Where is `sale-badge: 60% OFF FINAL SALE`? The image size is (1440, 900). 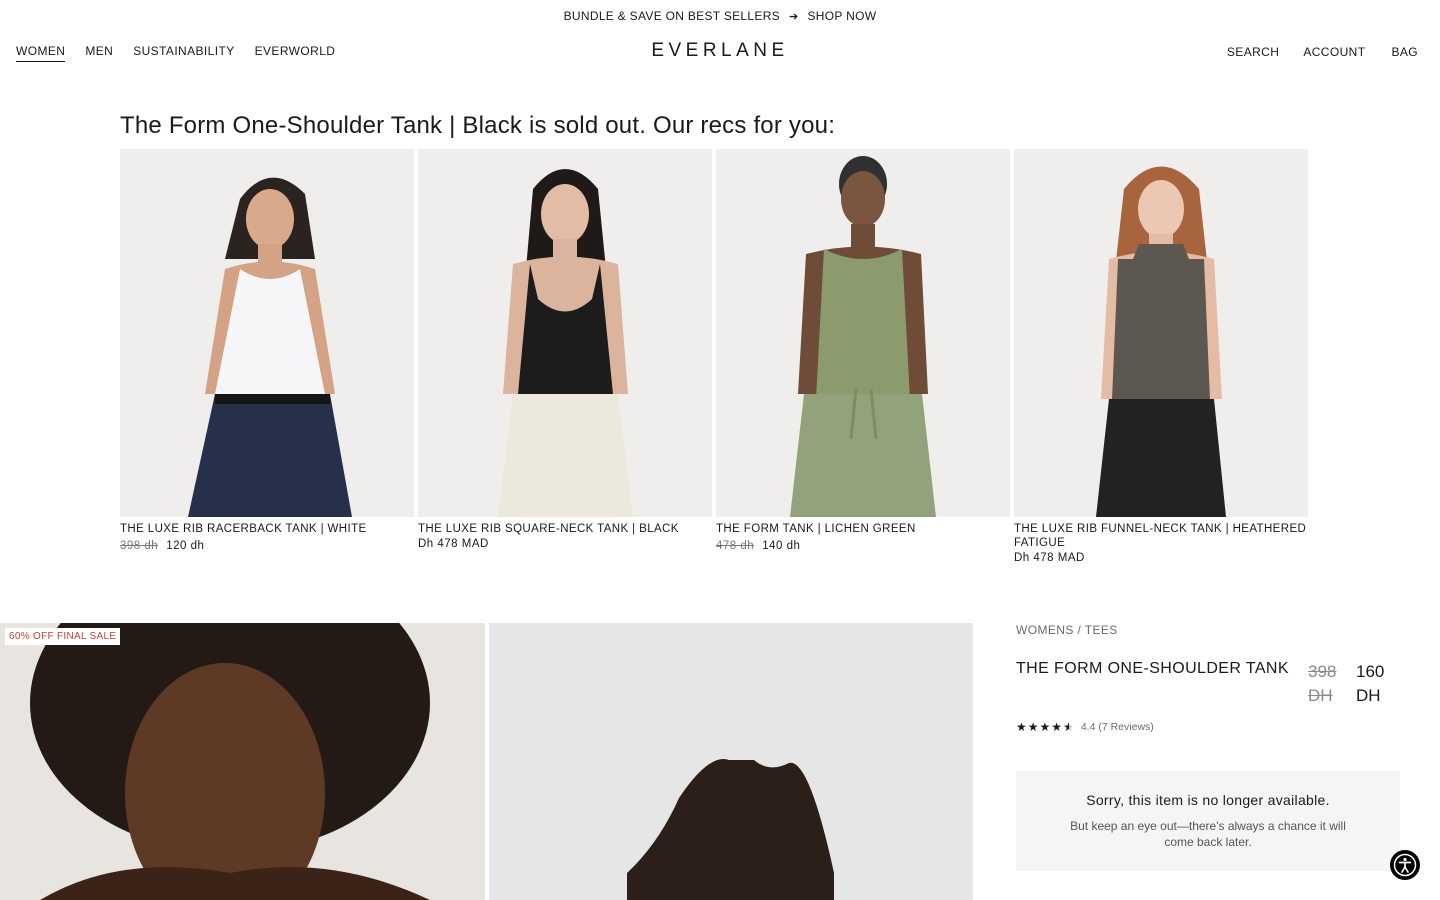
sale-badge: 60% OFF FINAL SALE is located at coordinates (63, 636).